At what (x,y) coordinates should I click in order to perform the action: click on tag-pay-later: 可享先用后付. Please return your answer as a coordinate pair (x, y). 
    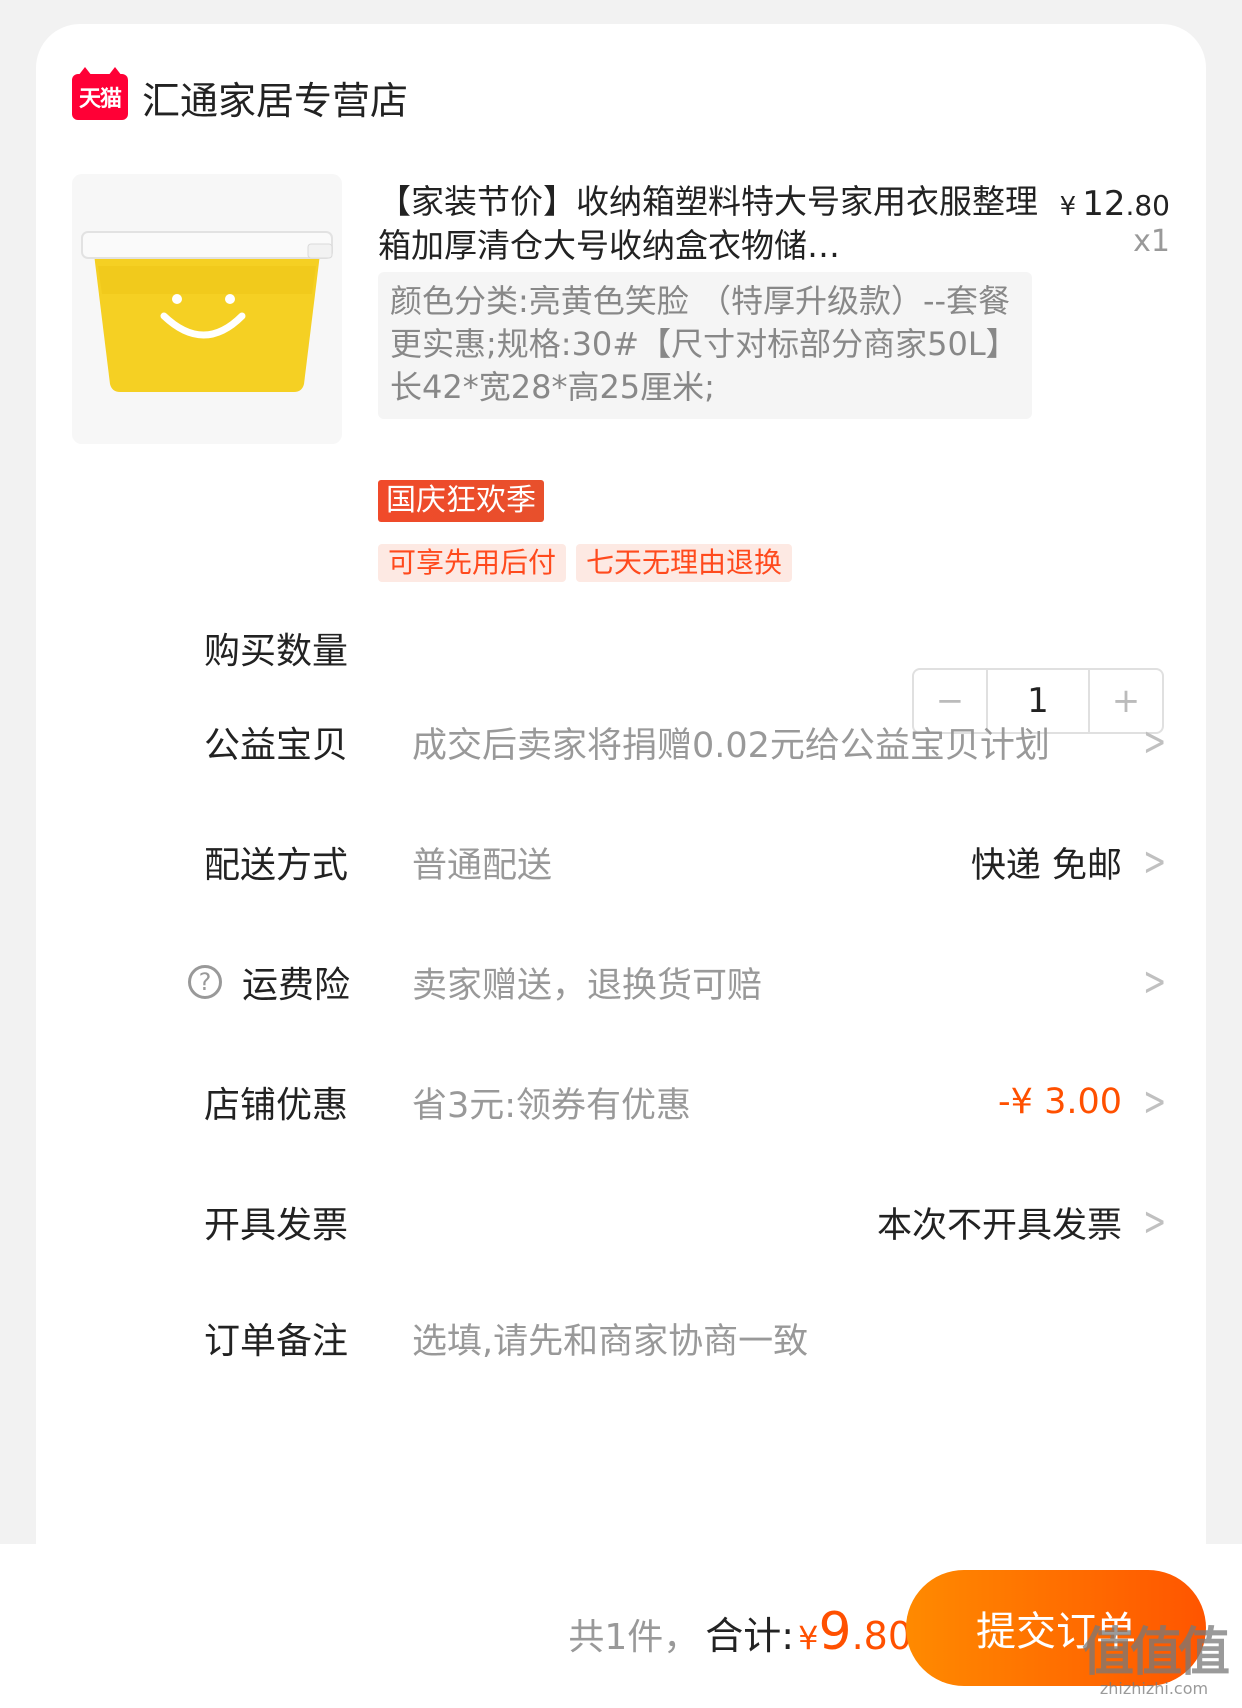
    Looking at the image, I should click on (472, 563).